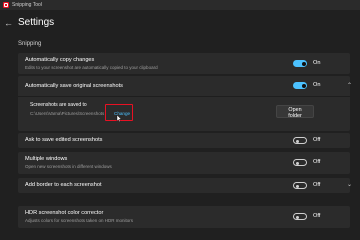  I want to click on setting-label: HDR screenshot color corrector, so click(64, 213).